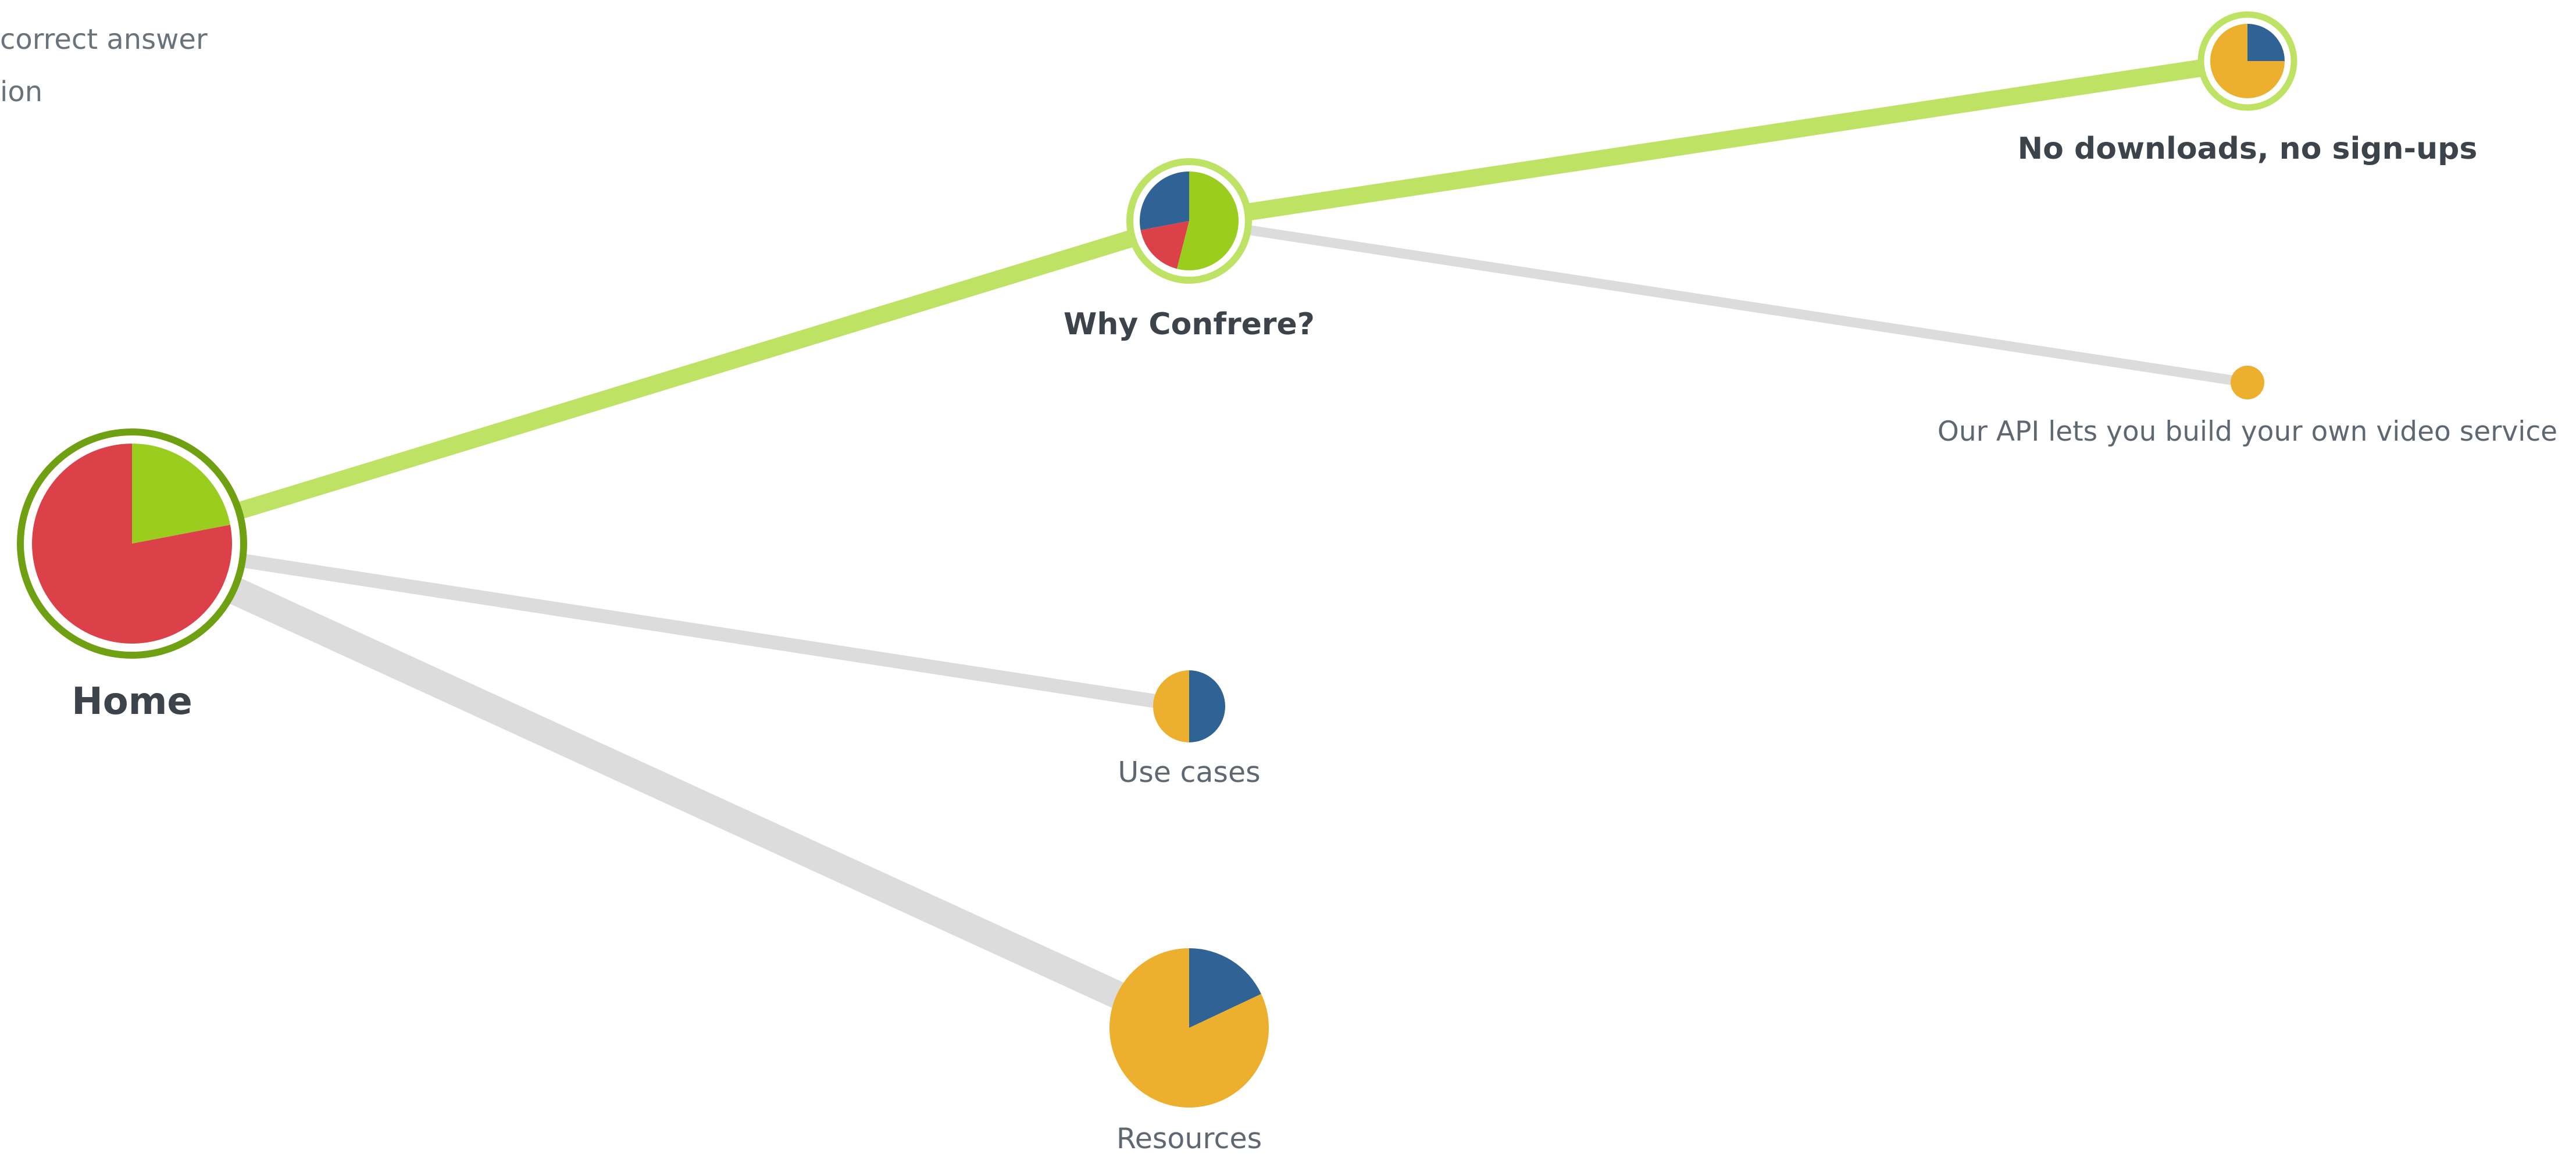 This screenshot has height=1161, width=2576. I want to click on pie-slice-api-orange, so click(2248, 382).